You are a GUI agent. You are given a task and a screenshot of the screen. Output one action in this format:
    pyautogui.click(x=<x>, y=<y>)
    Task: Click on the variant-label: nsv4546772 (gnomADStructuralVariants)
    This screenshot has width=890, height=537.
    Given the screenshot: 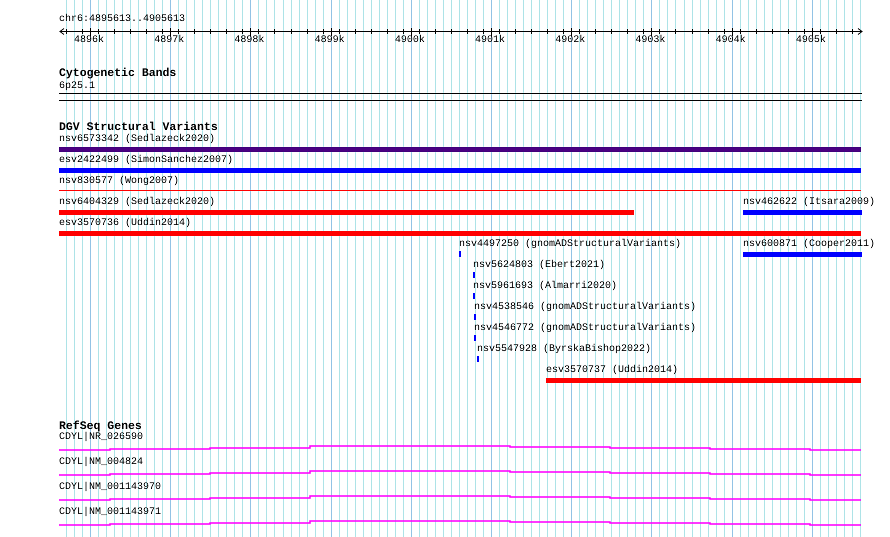 What is the action you would take?
    pyautogui.click(x=585, y=329)
    